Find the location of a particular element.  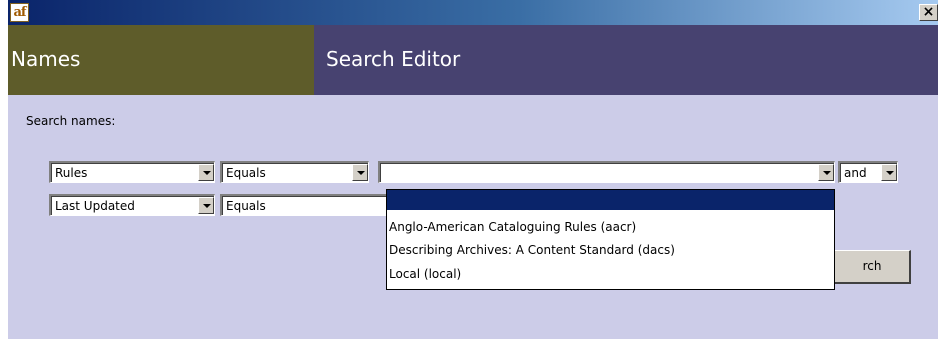

dropdown-option-aacr: Anglo-American Cataloguing Rules (aacr) is located at coordinates (610, 227).